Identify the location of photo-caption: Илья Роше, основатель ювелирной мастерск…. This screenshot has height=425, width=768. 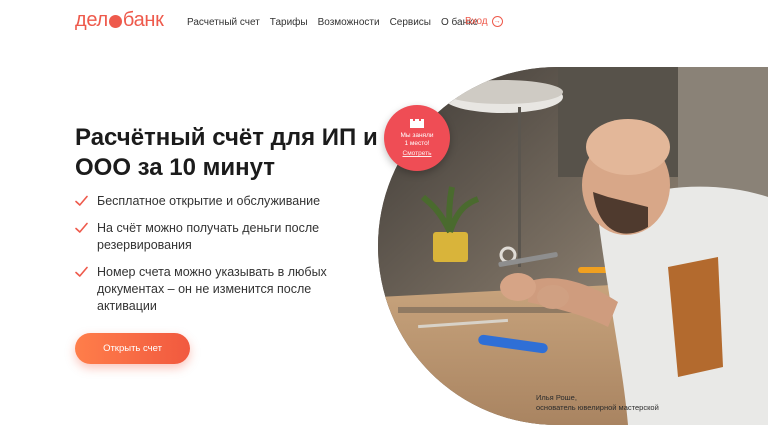
(597, 403).